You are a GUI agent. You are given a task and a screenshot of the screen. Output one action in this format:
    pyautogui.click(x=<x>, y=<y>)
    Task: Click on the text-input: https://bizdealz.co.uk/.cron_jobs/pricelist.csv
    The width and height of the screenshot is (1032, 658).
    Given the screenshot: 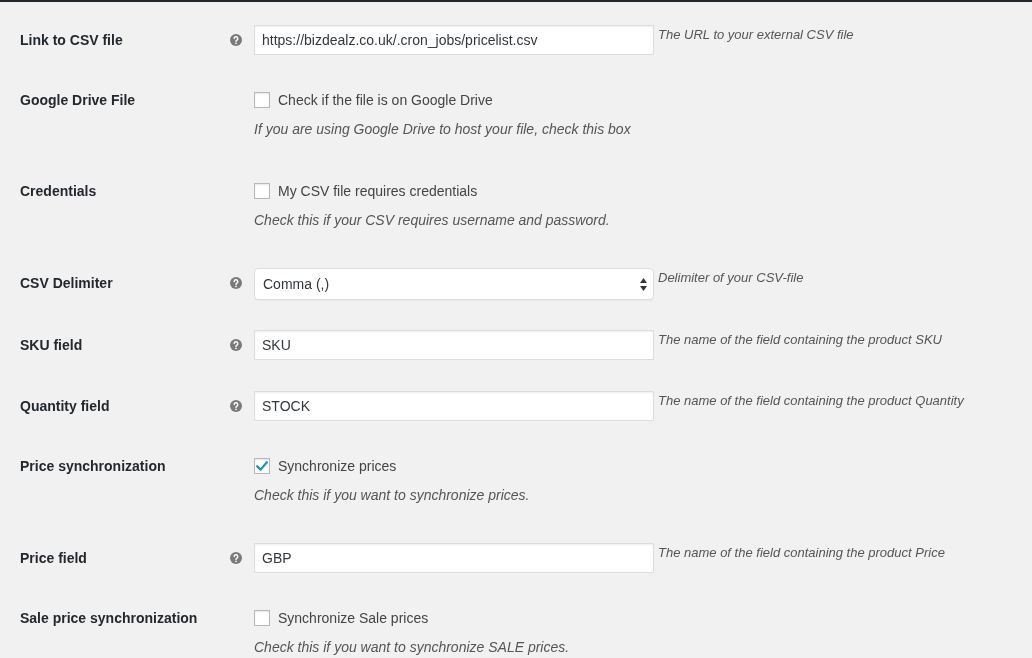 What is the action you would take?
    pyautogui.click(x=454, y=40)
    